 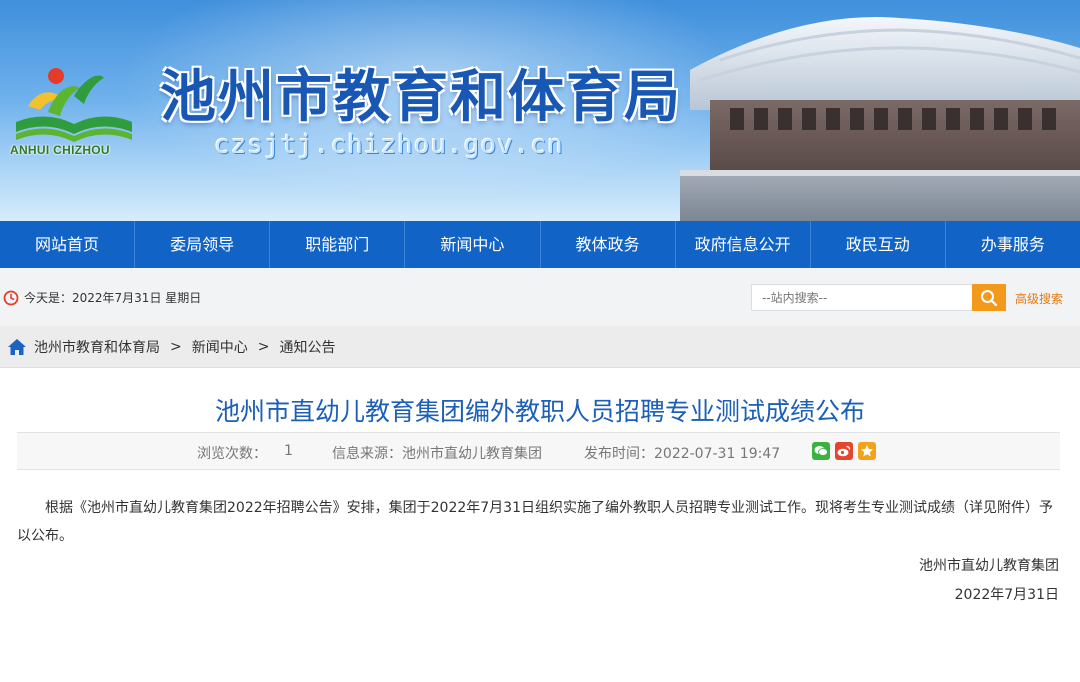 I want to click on nav-item-interaction: 政民互动, so click(x=878, y=244).